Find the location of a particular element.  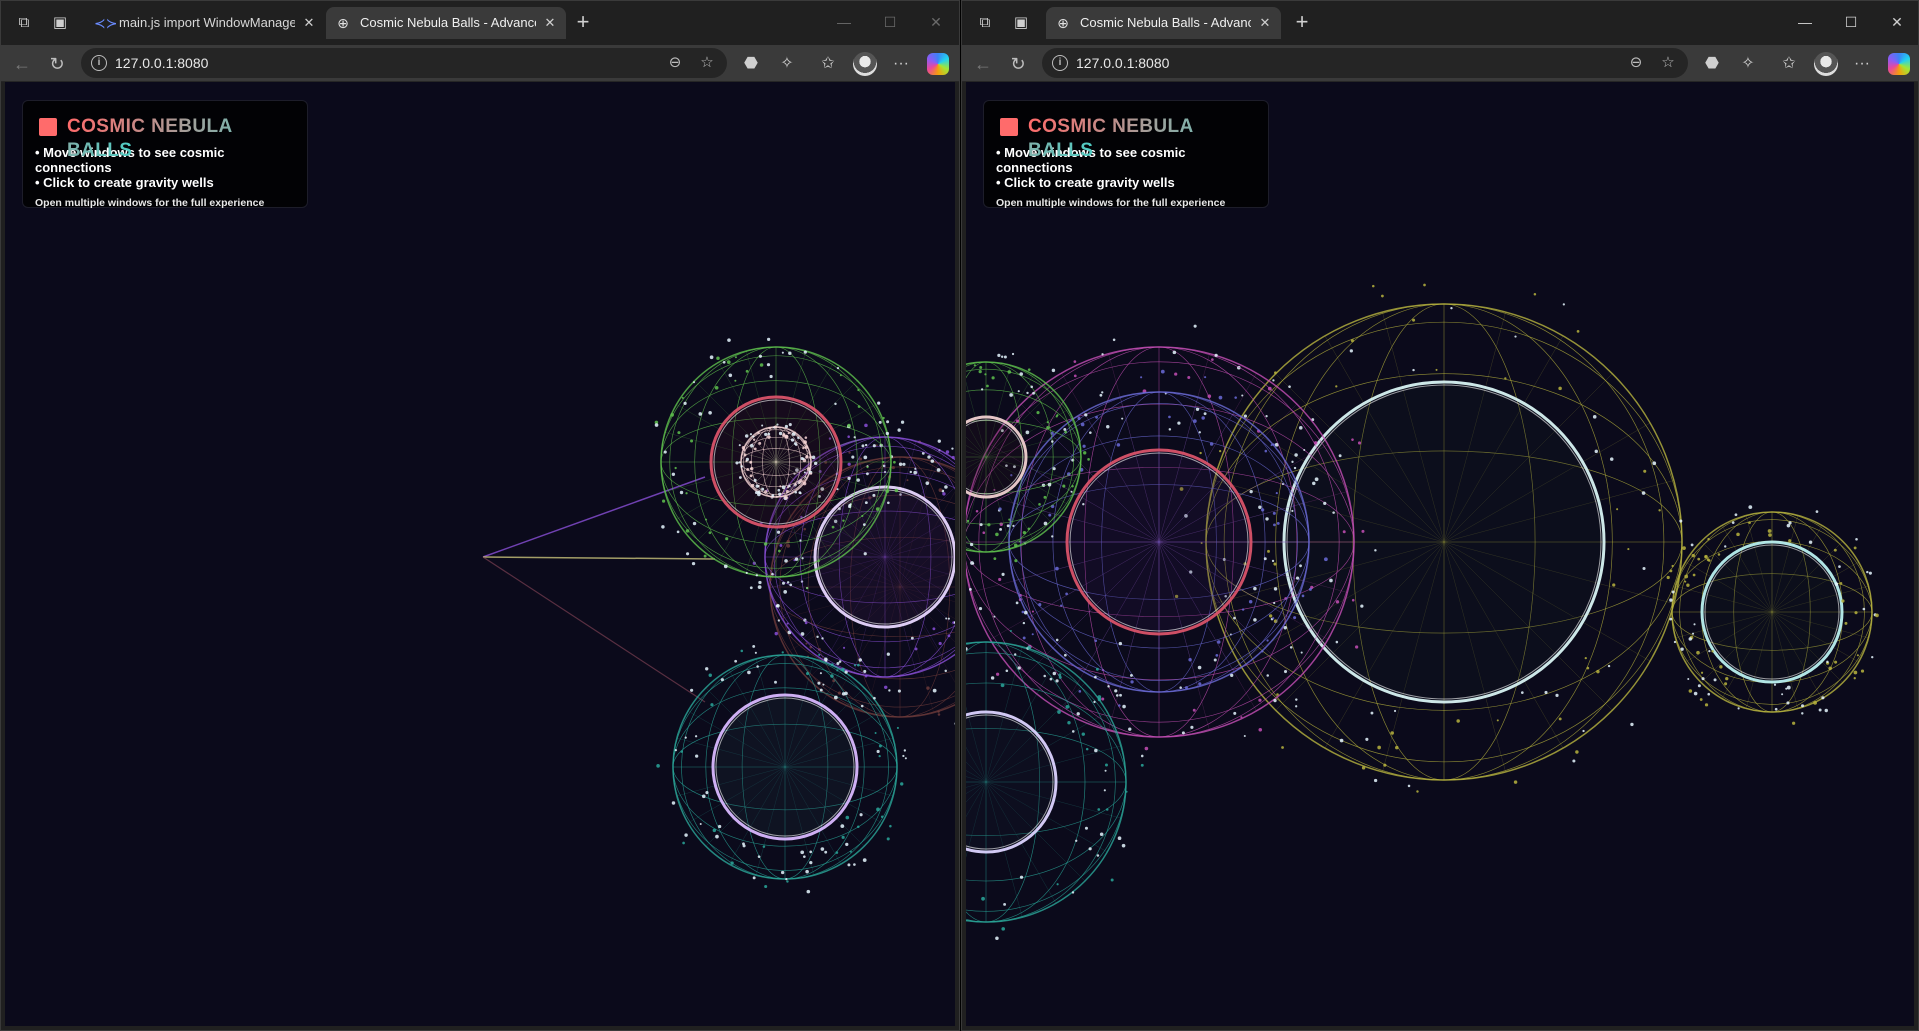

tab-main-js: ≺≻ main.js import WindowManager f ✕ is located at coordinates (205, 23).